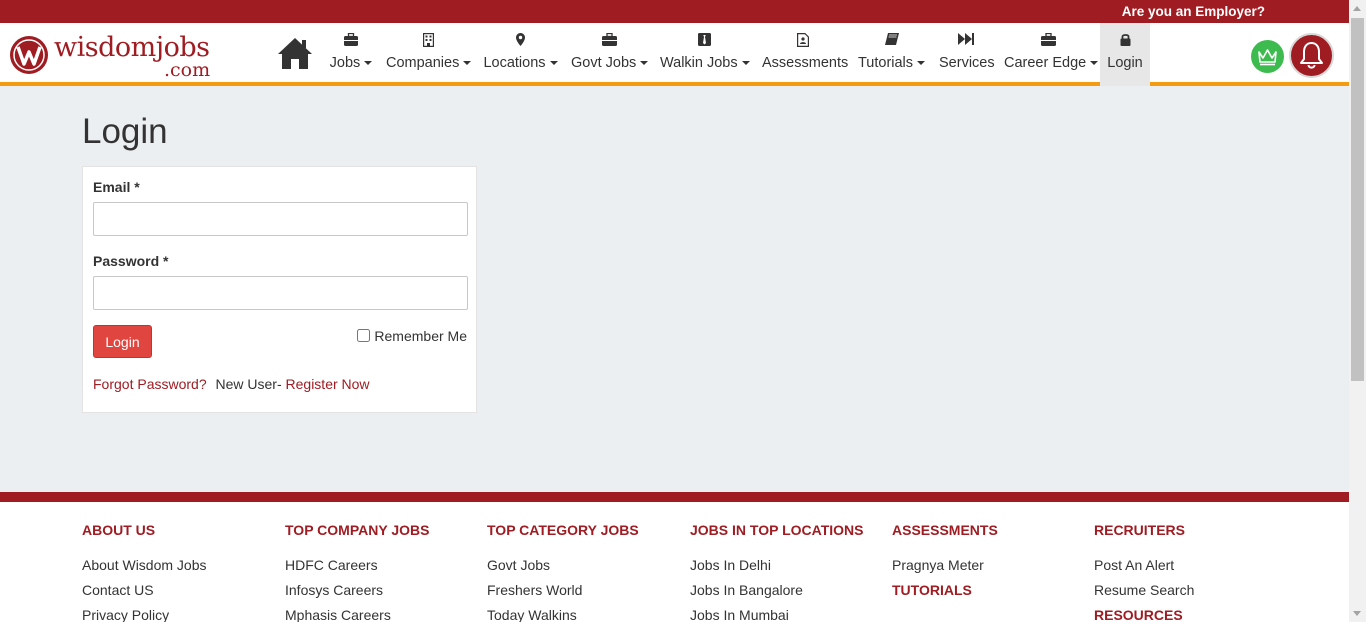 The width and height of the screenshot is (1366, 622). I want to click on footer-heading: RESOURCES, so click(1138, 614).